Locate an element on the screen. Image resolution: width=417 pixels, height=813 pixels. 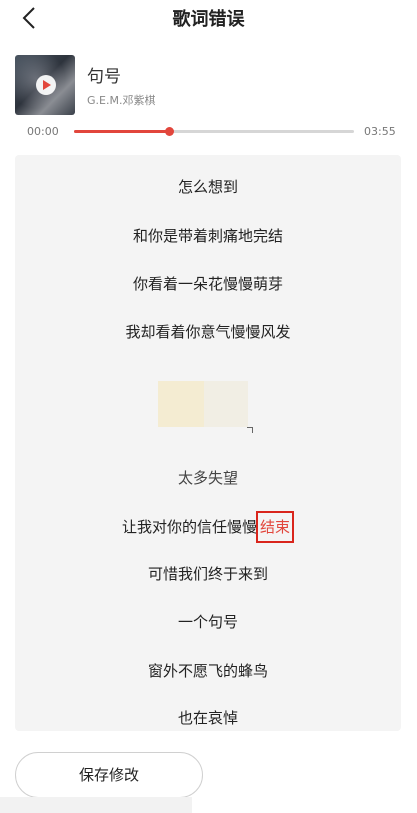
play-icon is located at coordinates (46, 85).